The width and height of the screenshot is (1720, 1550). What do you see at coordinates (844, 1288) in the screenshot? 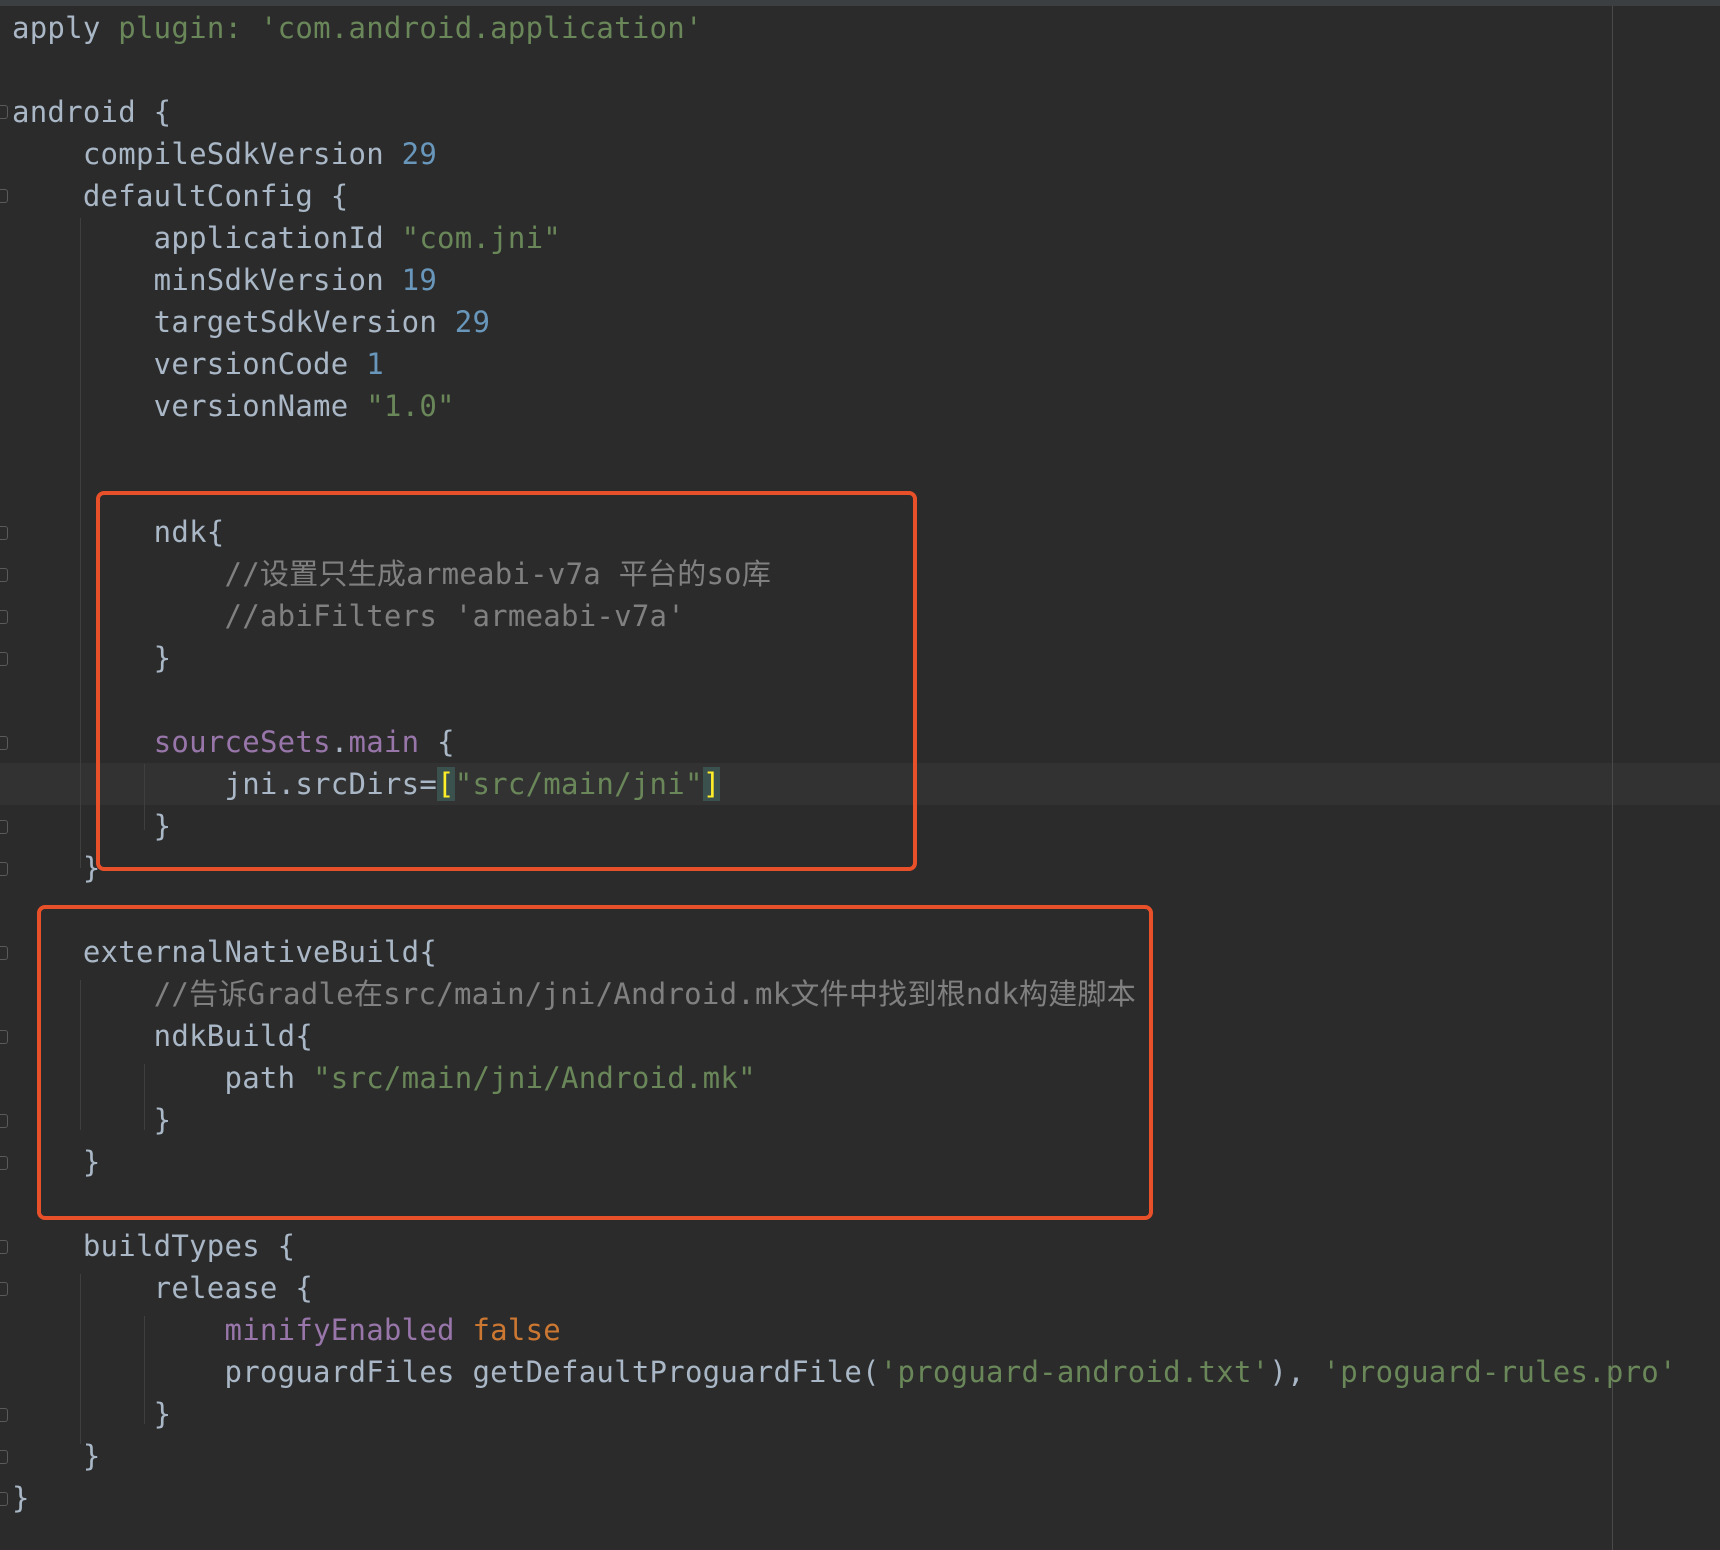
I see `code-line-31: release {` at bounding box center [844, 1288].